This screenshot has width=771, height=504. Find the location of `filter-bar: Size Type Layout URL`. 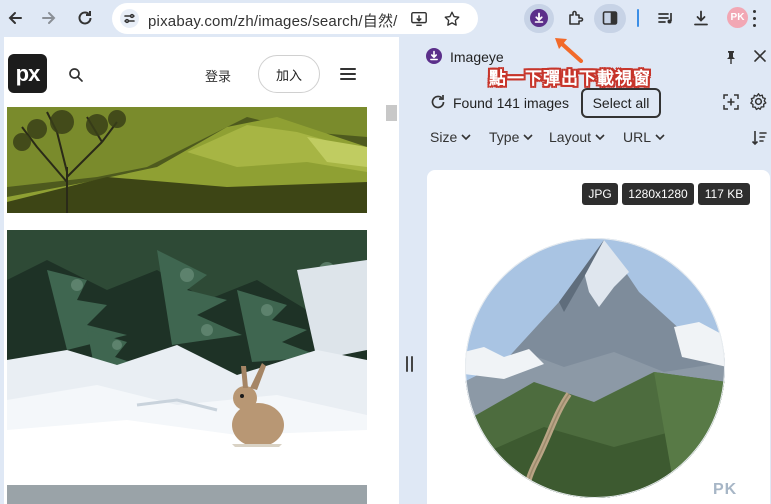

filter-bar: Size Type Layout URL is located at coordinates (593, 139).